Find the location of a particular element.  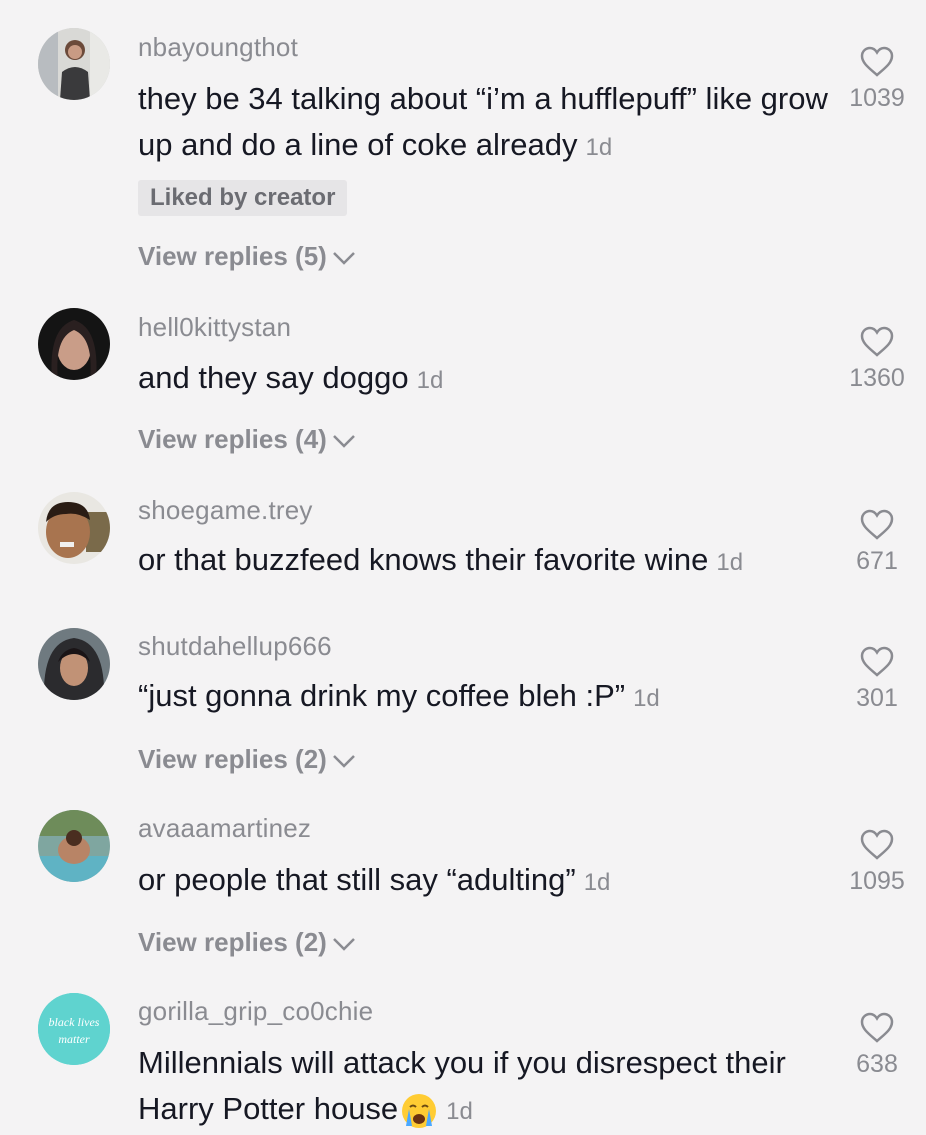

like-button: 671 is located at coordinates (877, 542).